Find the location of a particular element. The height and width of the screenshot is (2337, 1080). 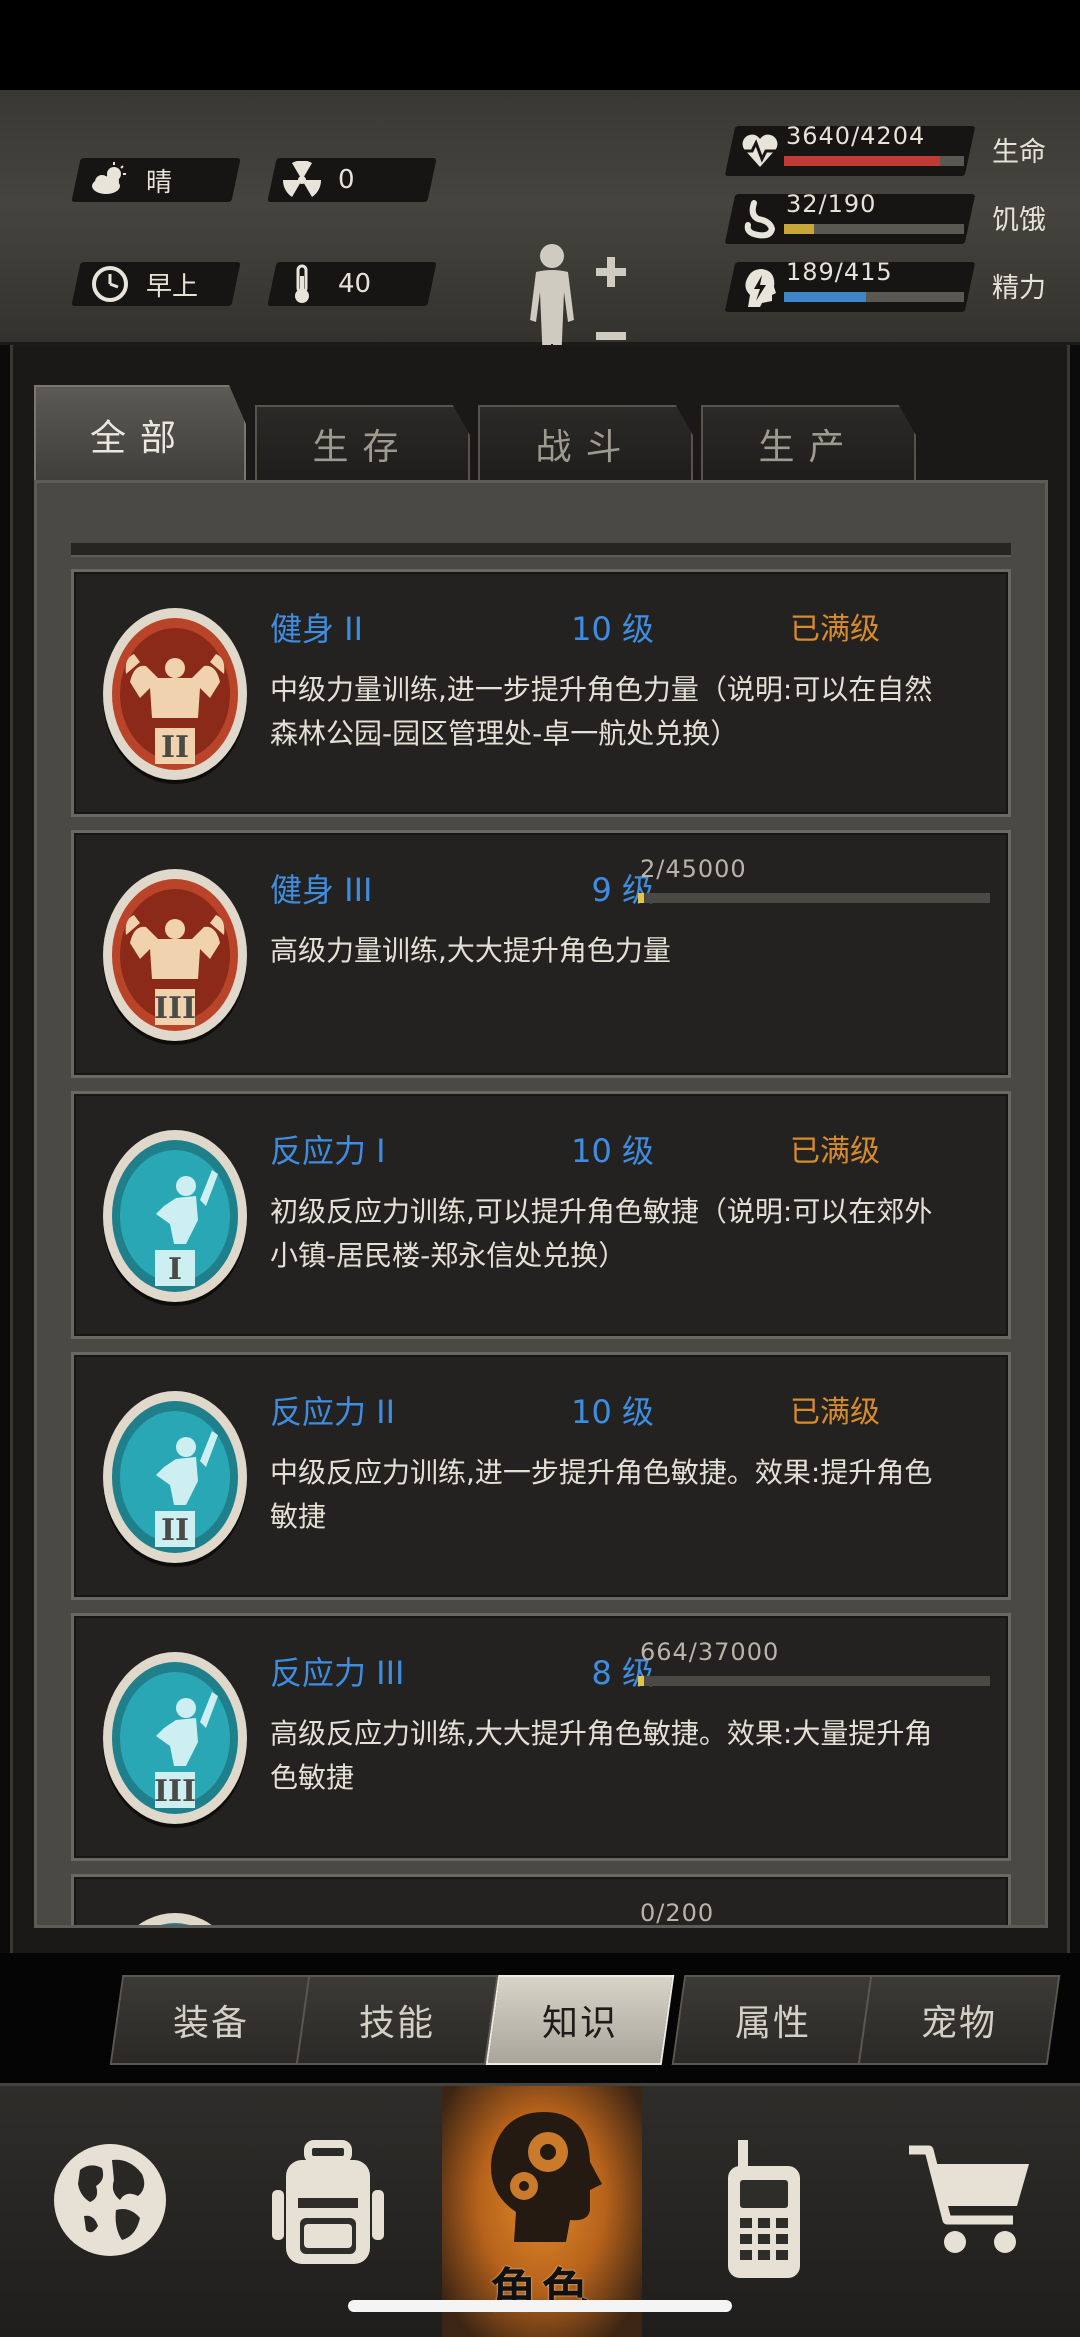

clock-icon is located at coordinates (110, 284).